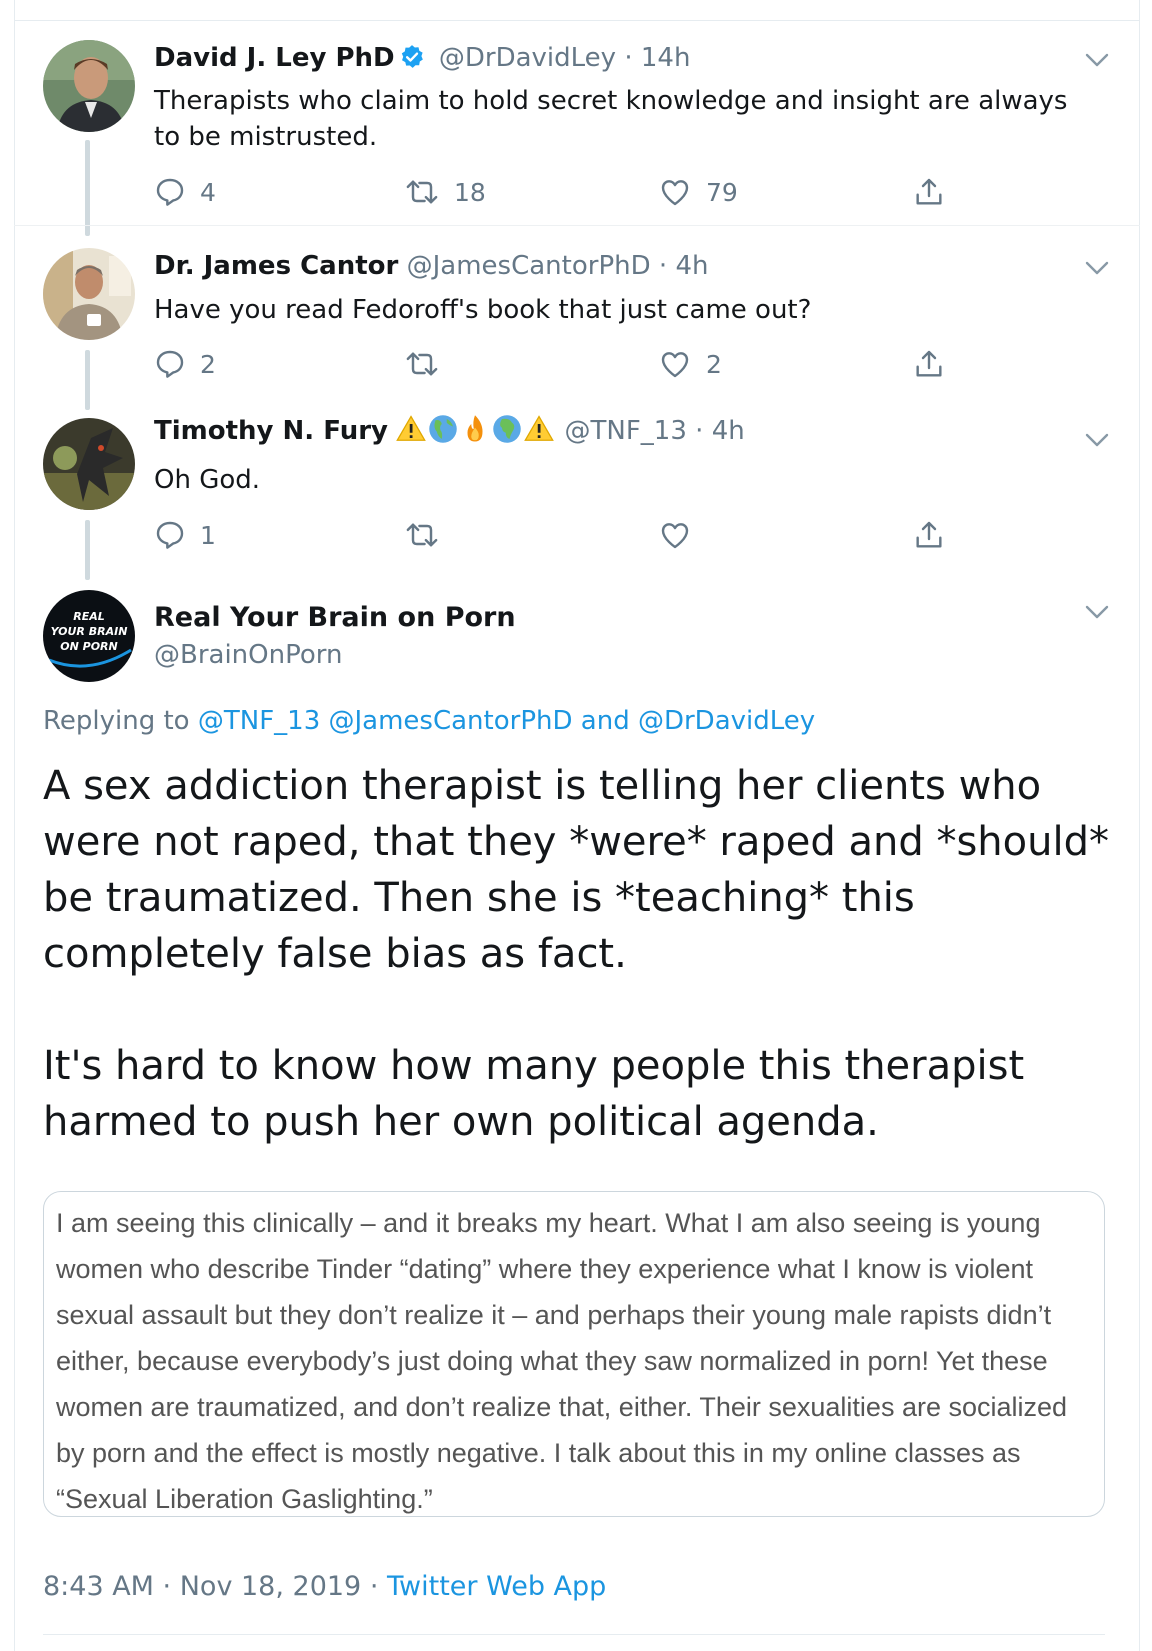 This screenshot has width=1152, height=1651. What do you see at coordinates (274, 58) in the screenshot?
I see `author-name: David J. Ley PhD` at bounding box center [274, 58].